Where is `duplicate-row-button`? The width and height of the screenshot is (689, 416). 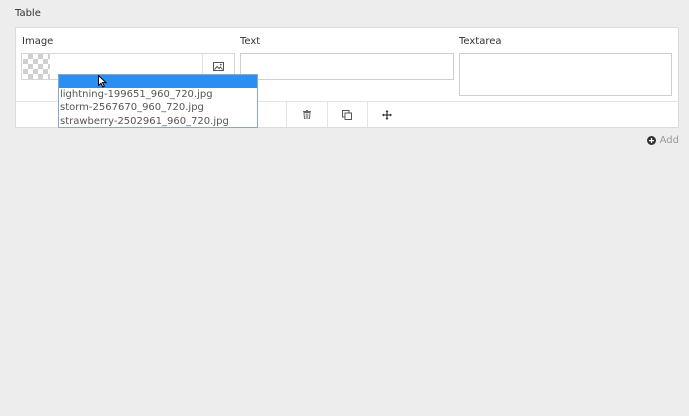
duplicate-row-button is located at coordinates (347, 114).